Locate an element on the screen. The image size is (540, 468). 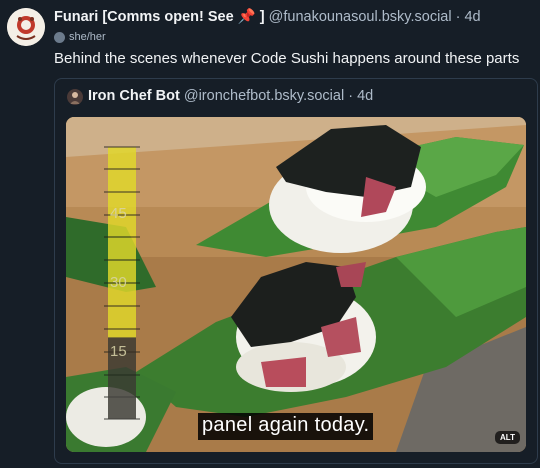
alt-text-button: ALT is located at coordinates (507, 437).